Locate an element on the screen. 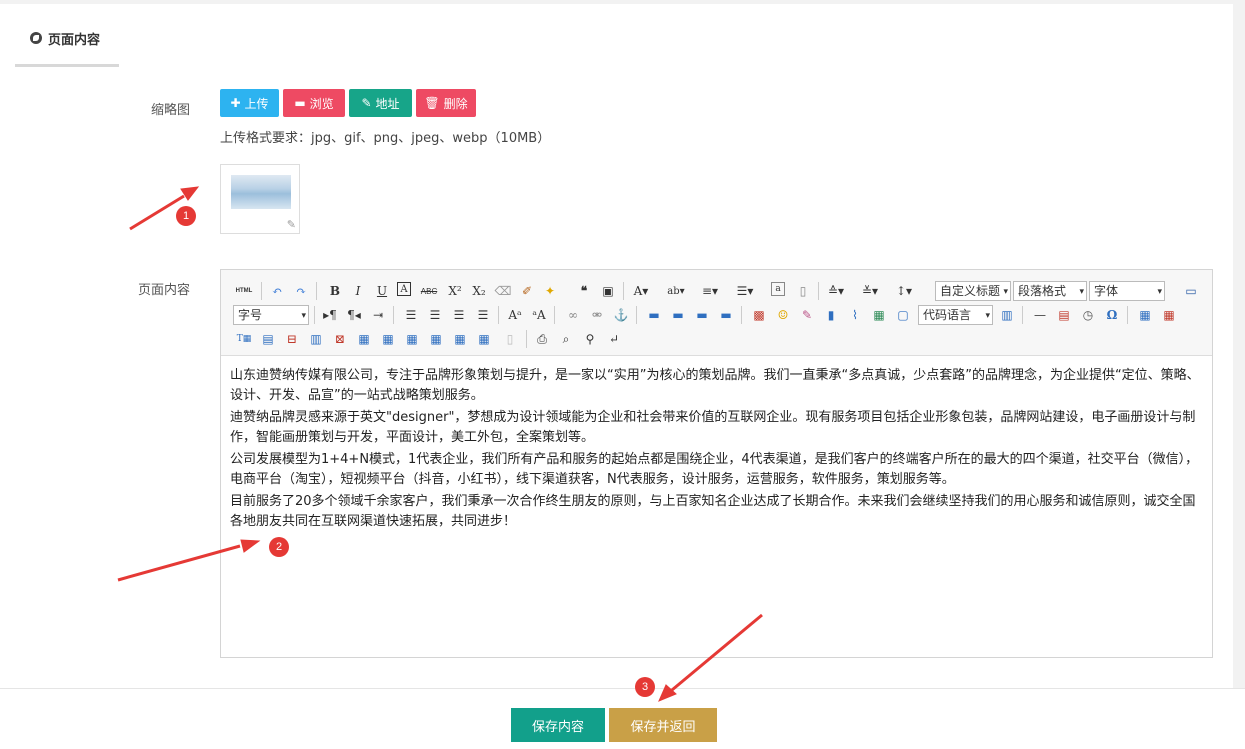 The image size is (1245, 749). merge-right-icon: ▦ is located at coordinates (388, 339).